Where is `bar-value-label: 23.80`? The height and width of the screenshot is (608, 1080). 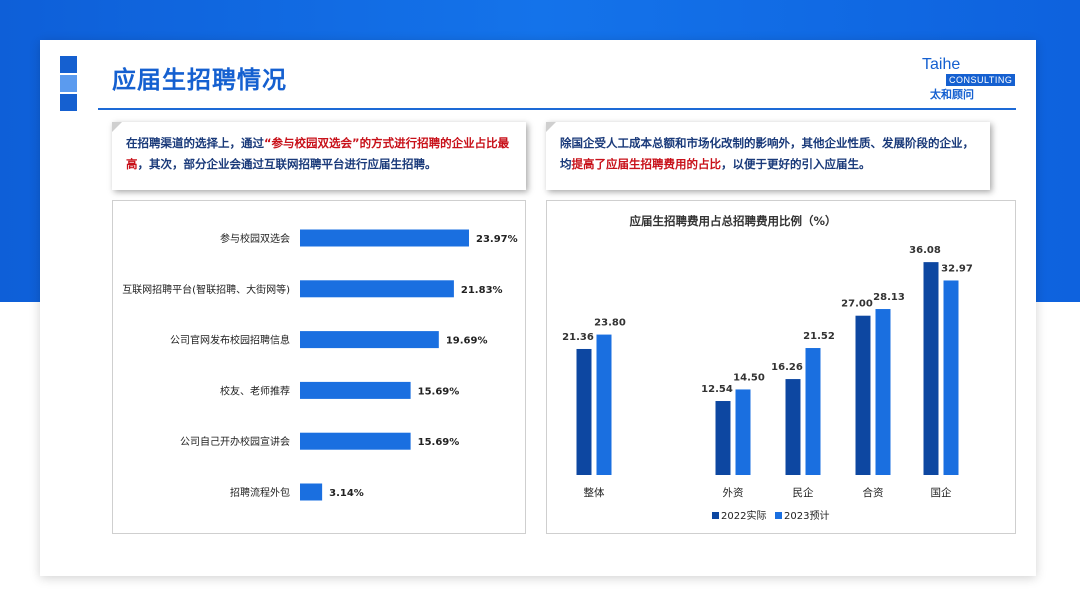
bar-value-label: 23.80 is located at coordinates (610, 323).